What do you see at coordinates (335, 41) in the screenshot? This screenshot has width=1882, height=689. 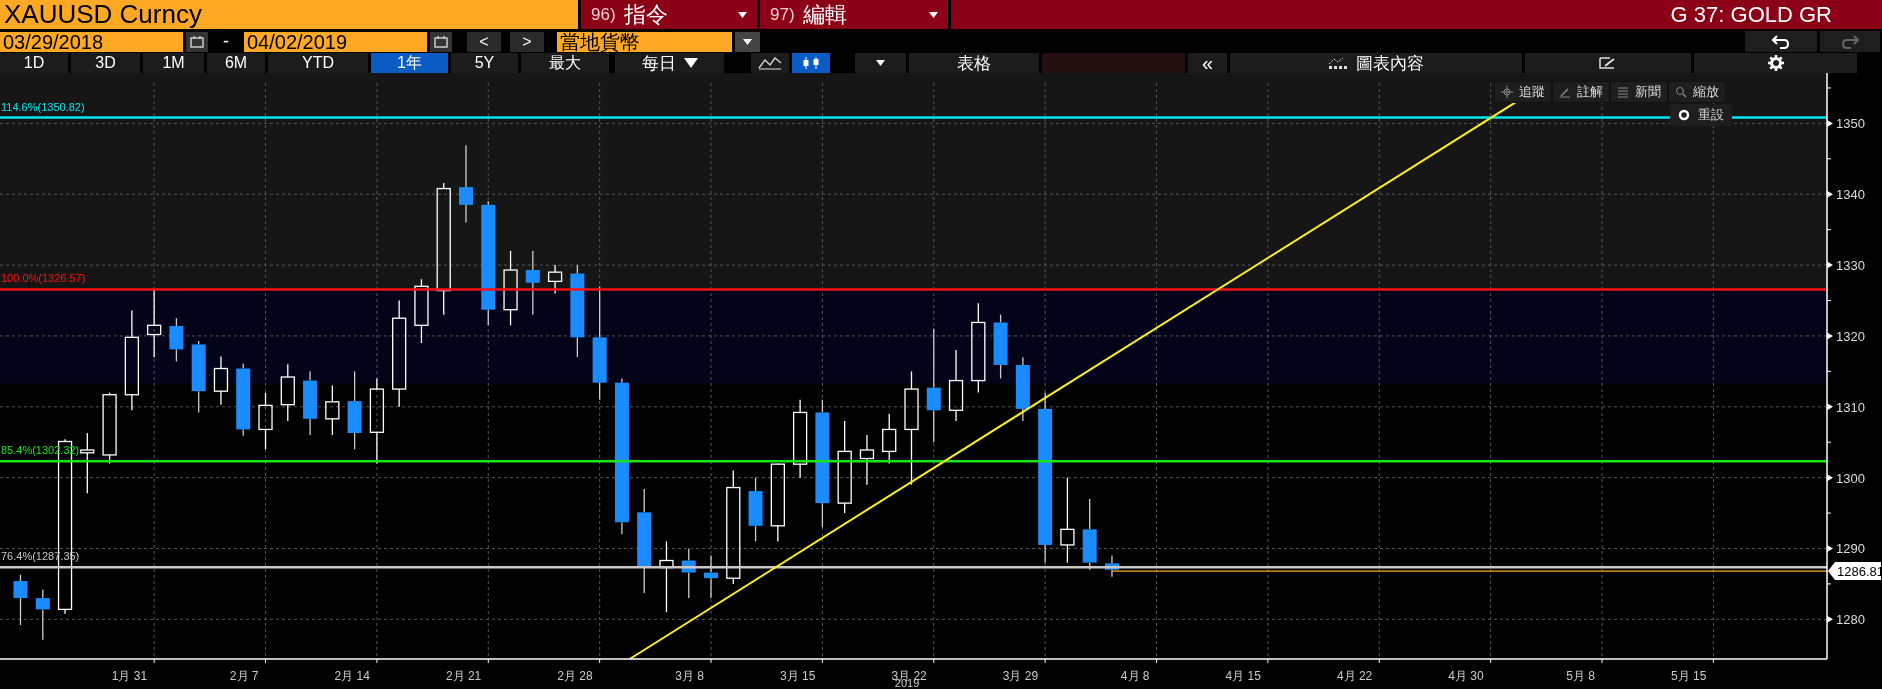 I see `end-date-field: 04/02/2019` at bounding box center [335, 41].